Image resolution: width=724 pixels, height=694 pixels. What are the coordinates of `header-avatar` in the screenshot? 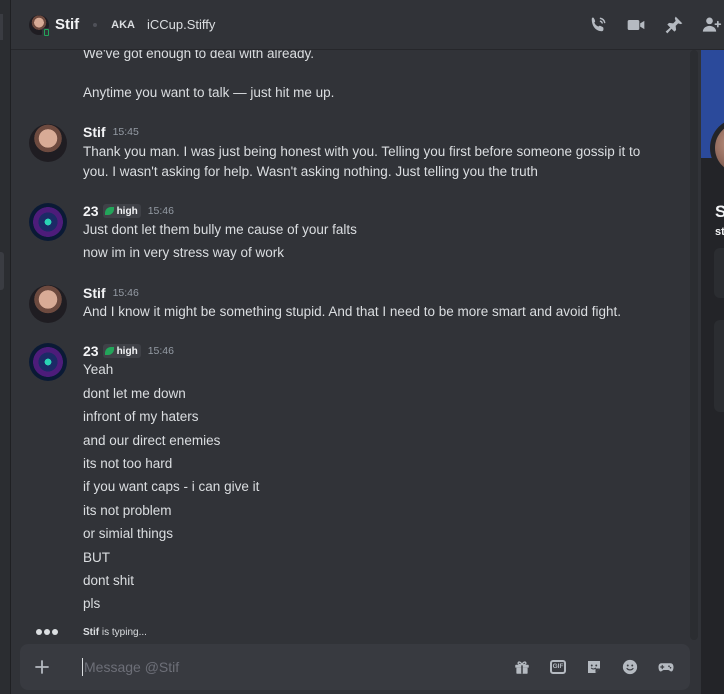 It's located at (40, 25).